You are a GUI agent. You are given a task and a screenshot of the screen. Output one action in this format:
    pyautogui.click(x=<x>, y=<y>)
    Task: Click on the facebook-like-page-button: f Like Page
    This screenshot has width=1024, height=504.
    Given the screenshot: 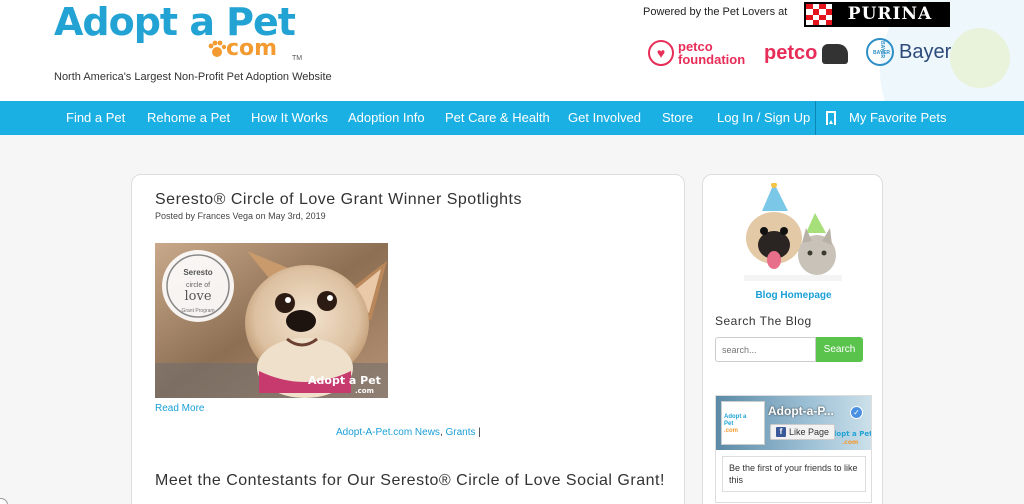 What is the action you would take?
    pyautogui.click(x=803, y=432)
    